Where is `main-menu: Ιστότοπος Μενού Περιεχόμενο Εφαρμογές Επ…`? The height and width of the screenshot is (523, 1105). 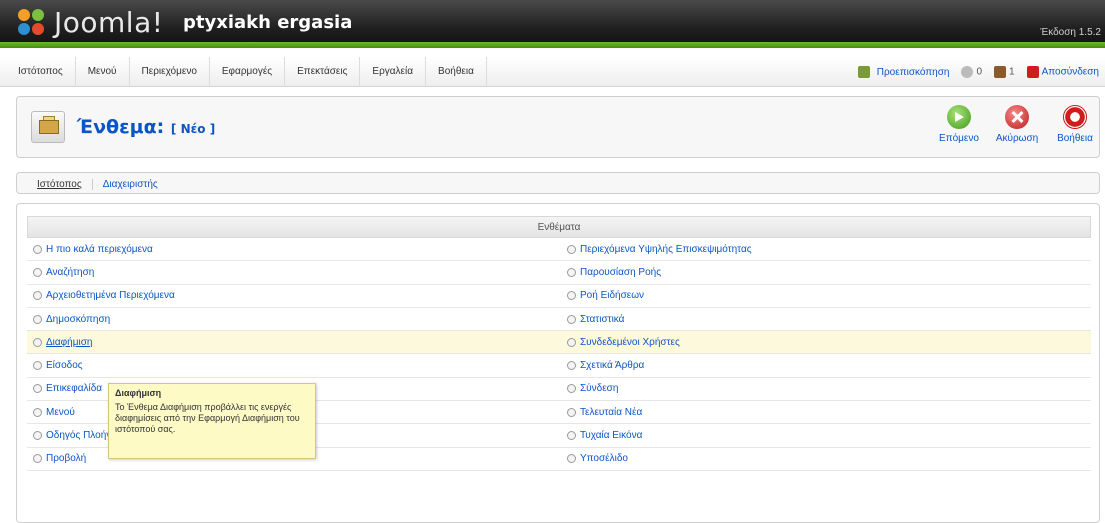 main-menu: Ιστότοπος Μενού Περιεχόμενο Εφαρμογές Επ… is located at coordinates (246, 72).